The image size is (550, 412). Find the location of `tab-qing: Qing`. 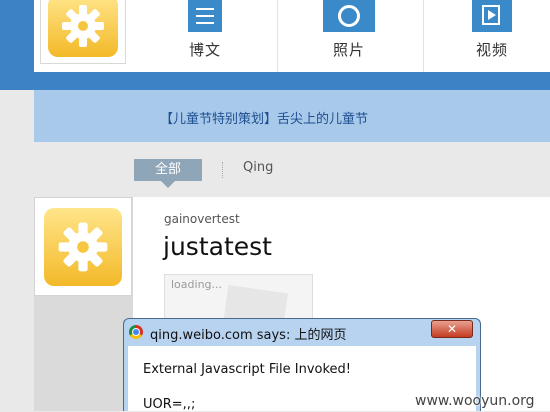

tab-qing: Qing is located at coordinates (258, 167).